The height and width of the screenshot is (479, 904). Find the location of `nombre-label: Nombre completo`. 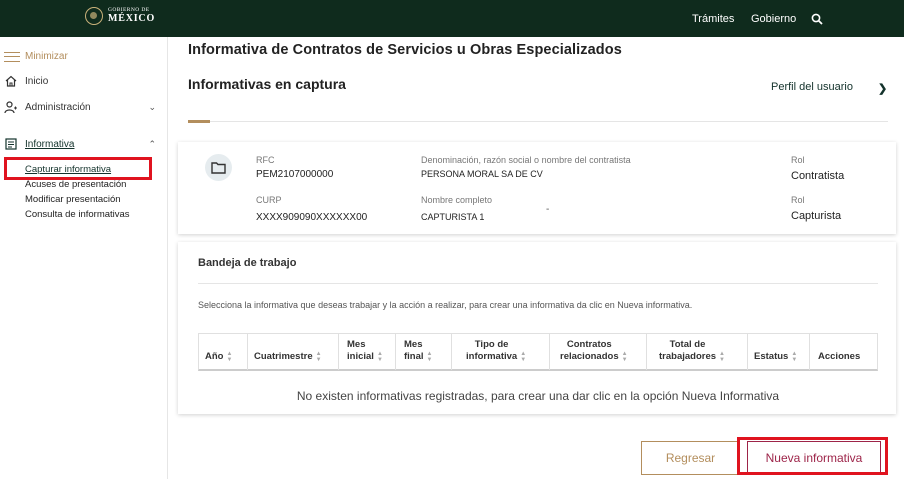

nombre-label: Nombre completo is located at coordinates (457, 200).